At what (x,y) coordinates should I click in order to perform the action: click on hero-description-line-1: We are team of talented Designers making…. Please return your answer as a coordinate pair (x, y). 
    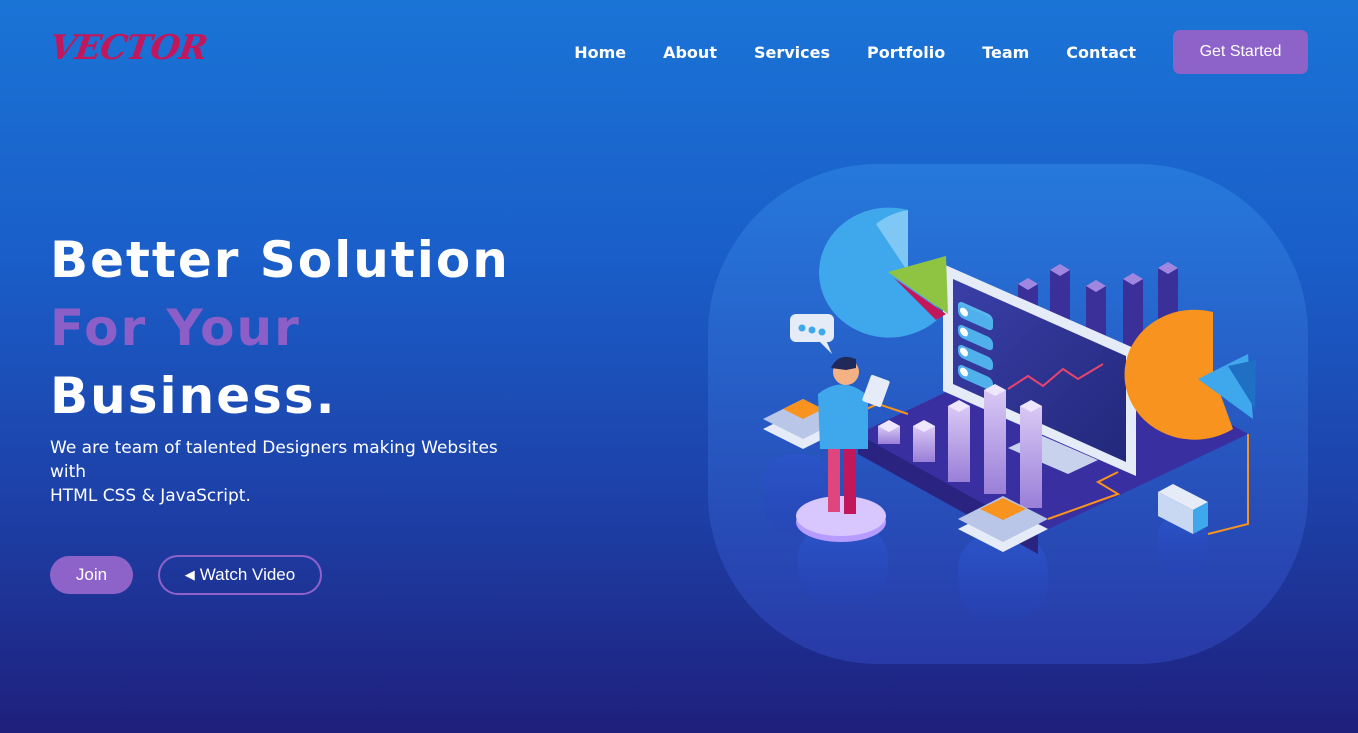
    Looking at the image, I should click on (274, 448).